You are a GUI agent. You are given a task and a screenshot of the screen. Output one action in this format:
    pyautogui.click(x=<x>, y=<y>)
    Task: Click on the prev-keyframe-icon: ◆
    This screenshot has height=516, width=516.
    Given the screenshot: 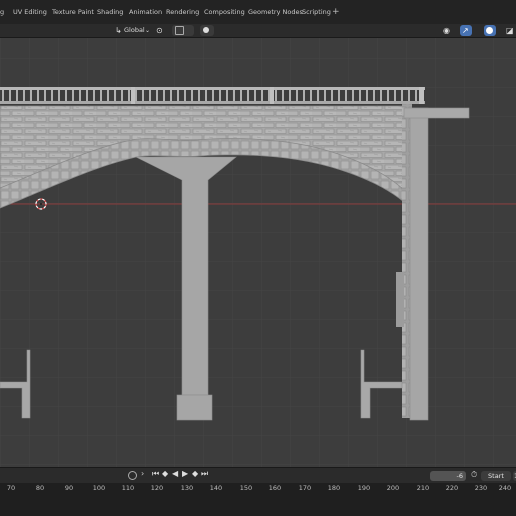 What is the action you would take?
    pyautogui.click(x=165, y=473)
    